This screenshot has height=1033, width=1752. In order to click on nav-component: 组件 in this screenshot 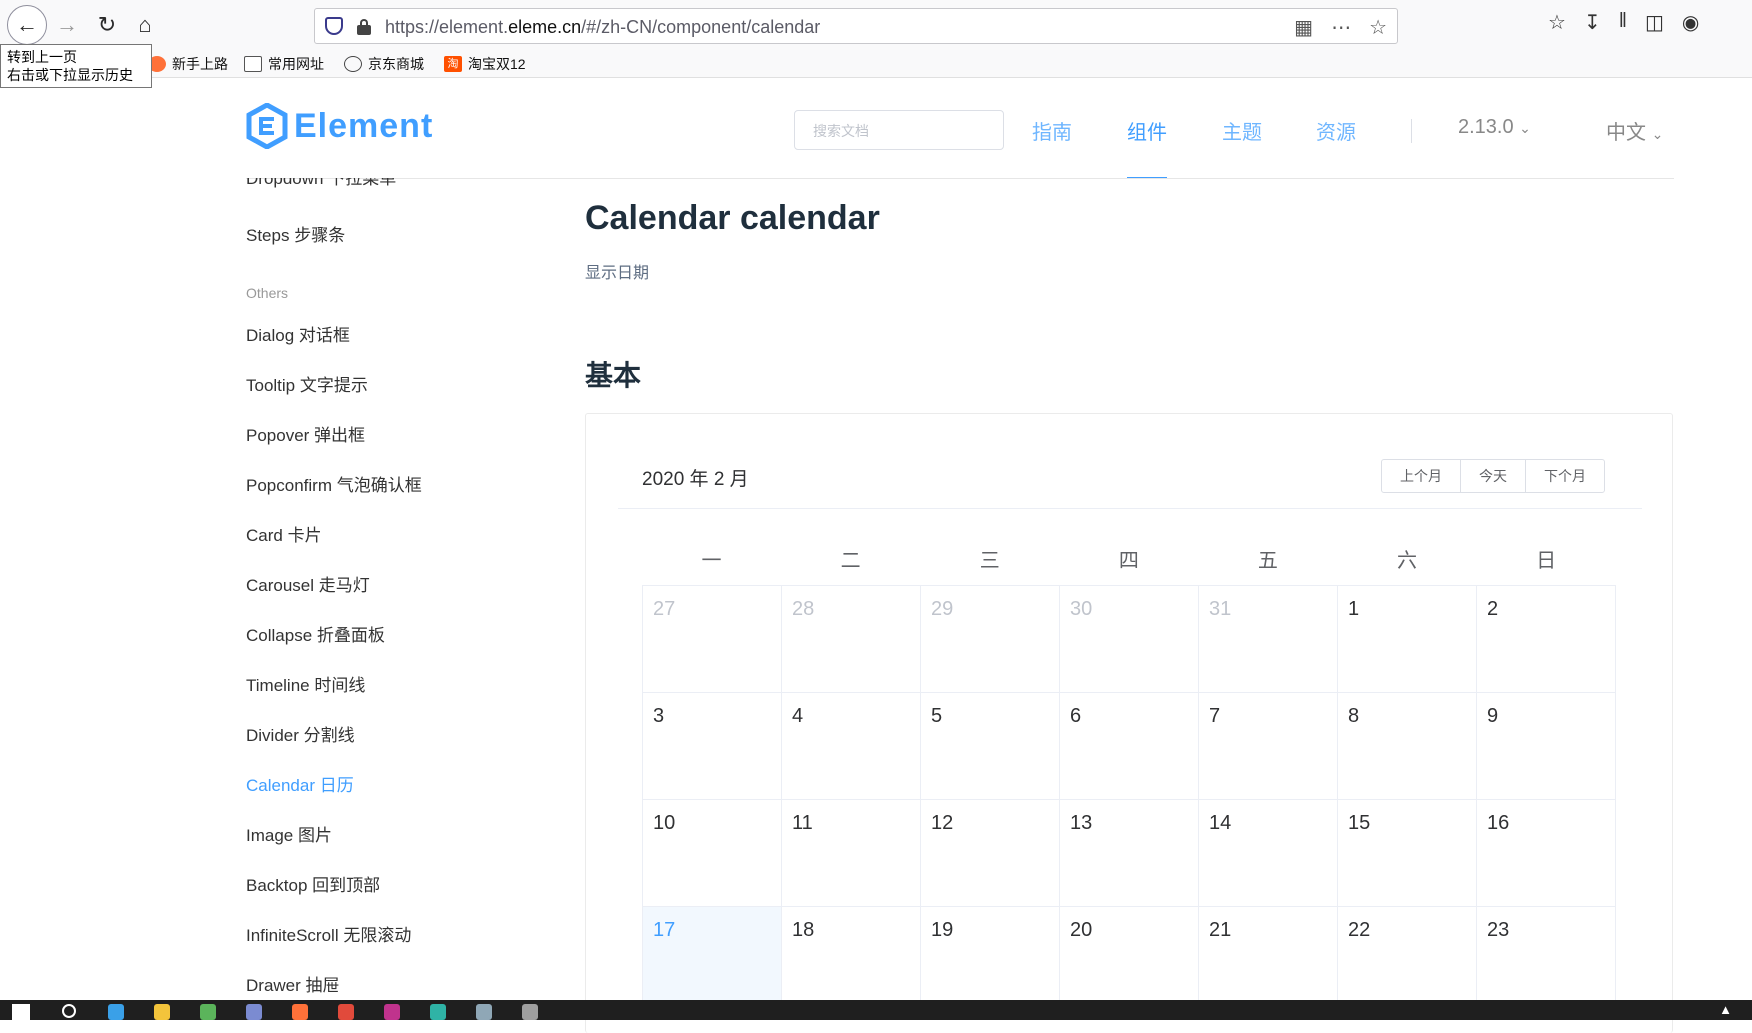, I will do `click(1147, 130)`.